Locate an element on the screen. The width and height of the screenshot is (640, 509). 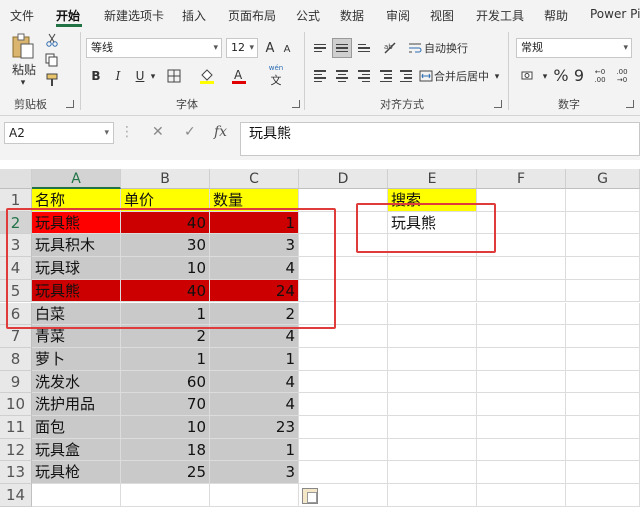
tab-formulas: 公式 is located at coordinates (308, 15).